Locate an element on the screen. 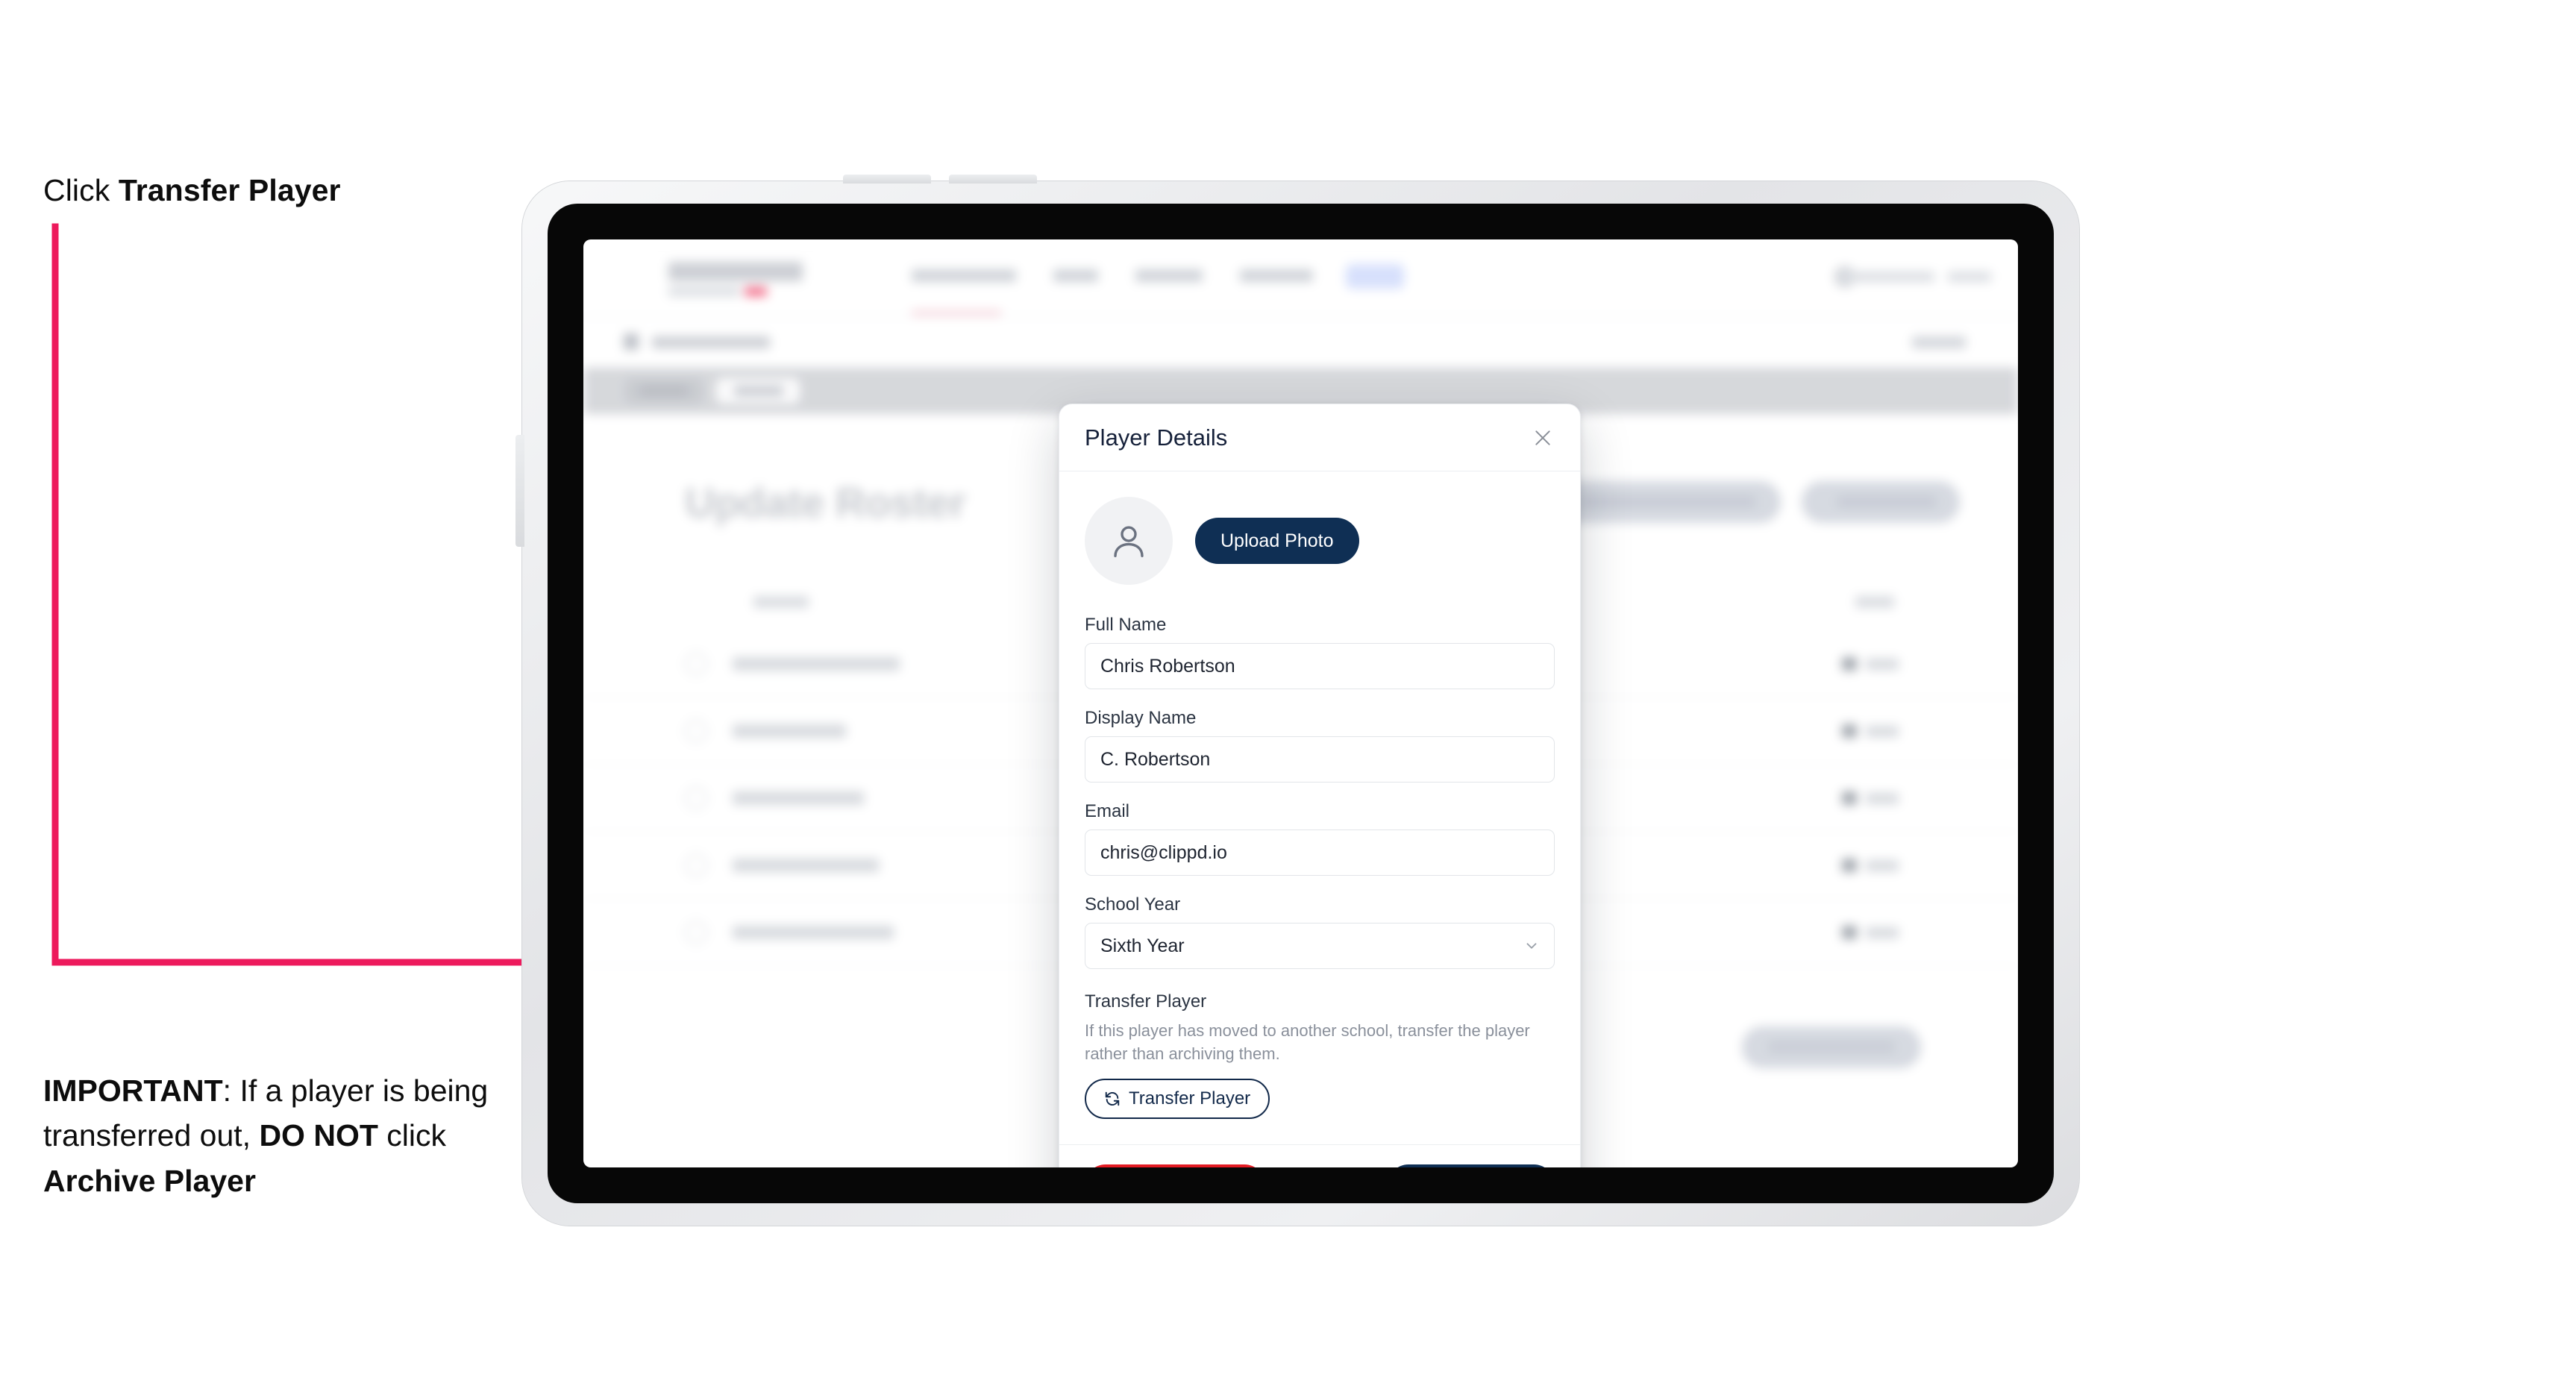 The width and height of the screenshot is (2576, 1386). display-name-input is located at coordinates (1320, 759).